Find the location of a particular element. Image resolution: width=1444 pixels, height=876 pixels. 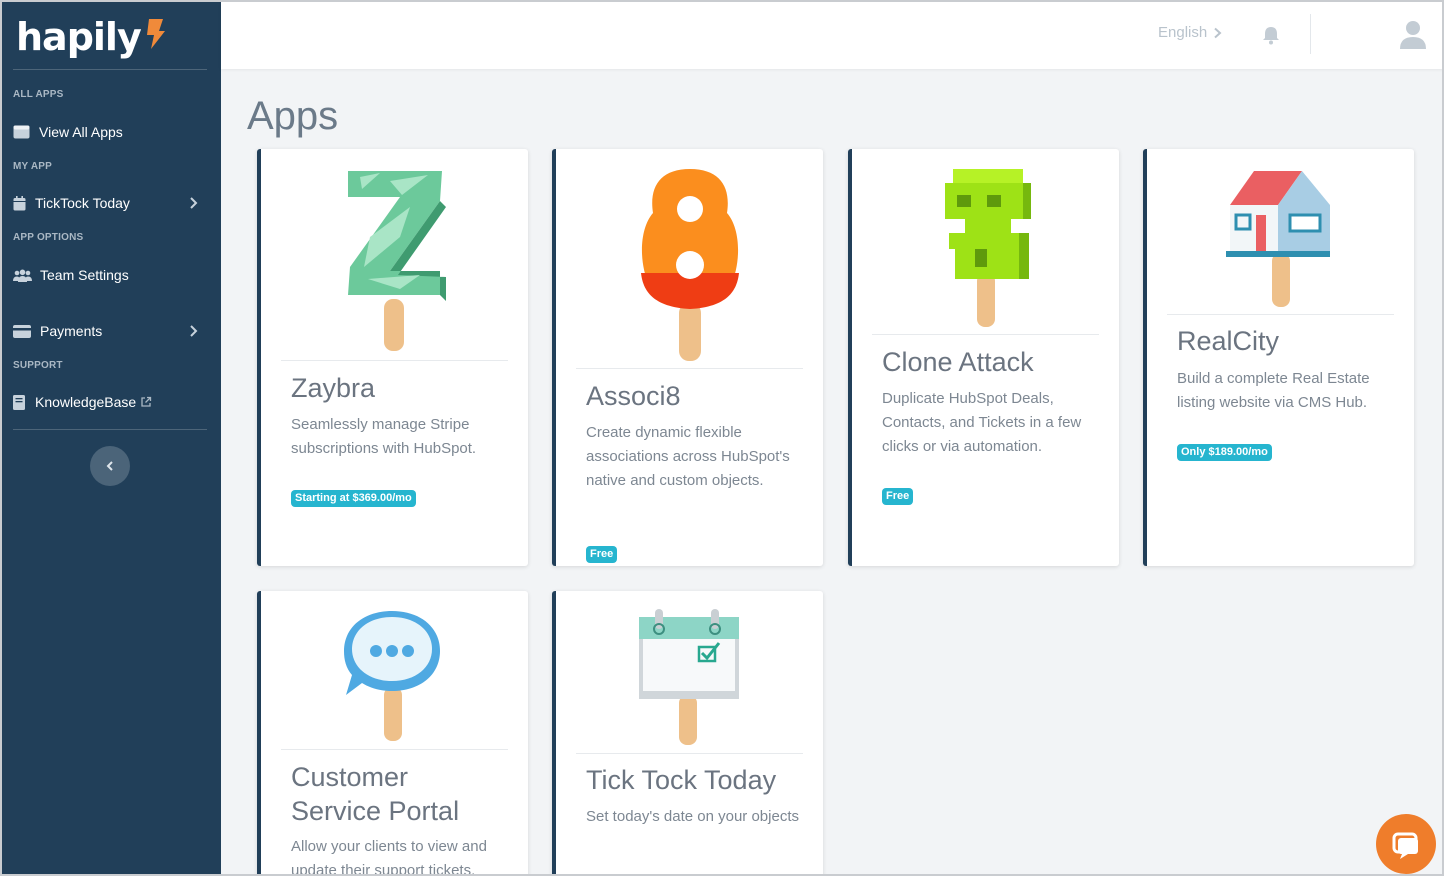

section-app-options: APP OPTIONS is located at coordinates (48, 237).